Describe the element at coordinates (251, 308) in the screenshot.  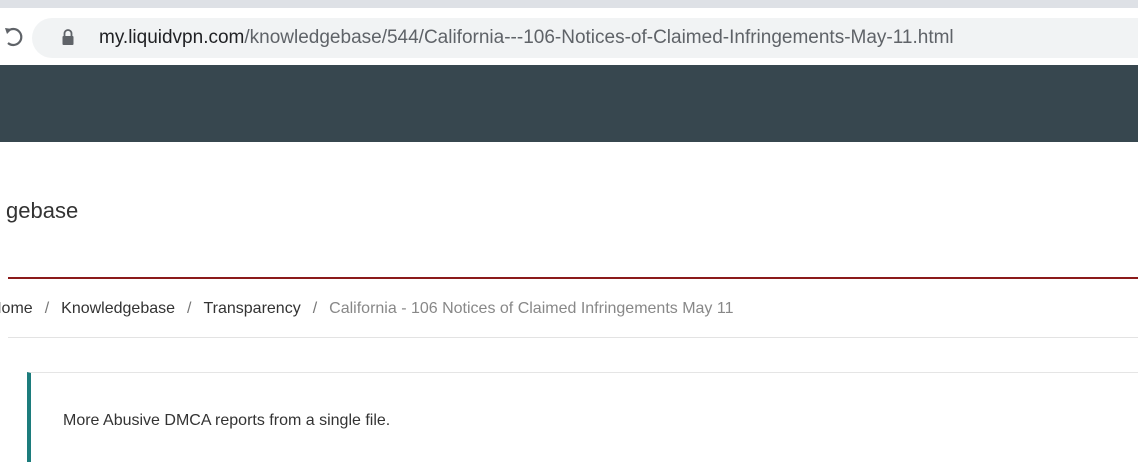
I see `breadcrumb-transparency: Transparency` at that location.